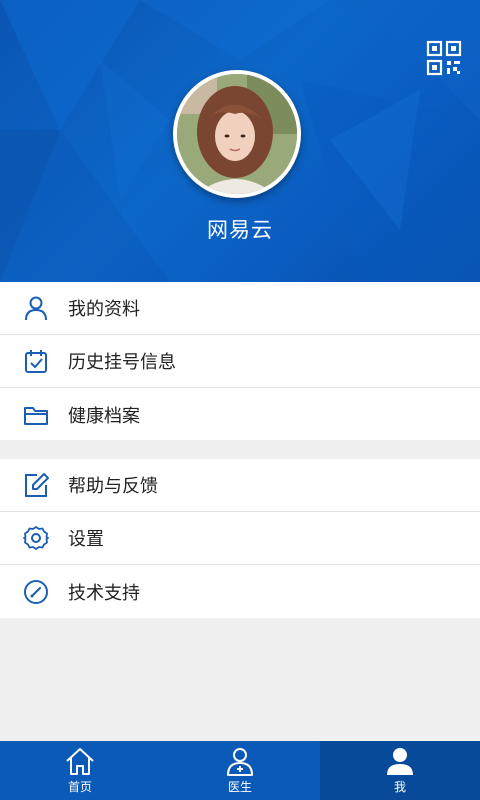 The width and height of the screenshot is (480, 800). Describe the element at coordinates (240, 762) in the screenshot. I see `doctor-icon` at that location.